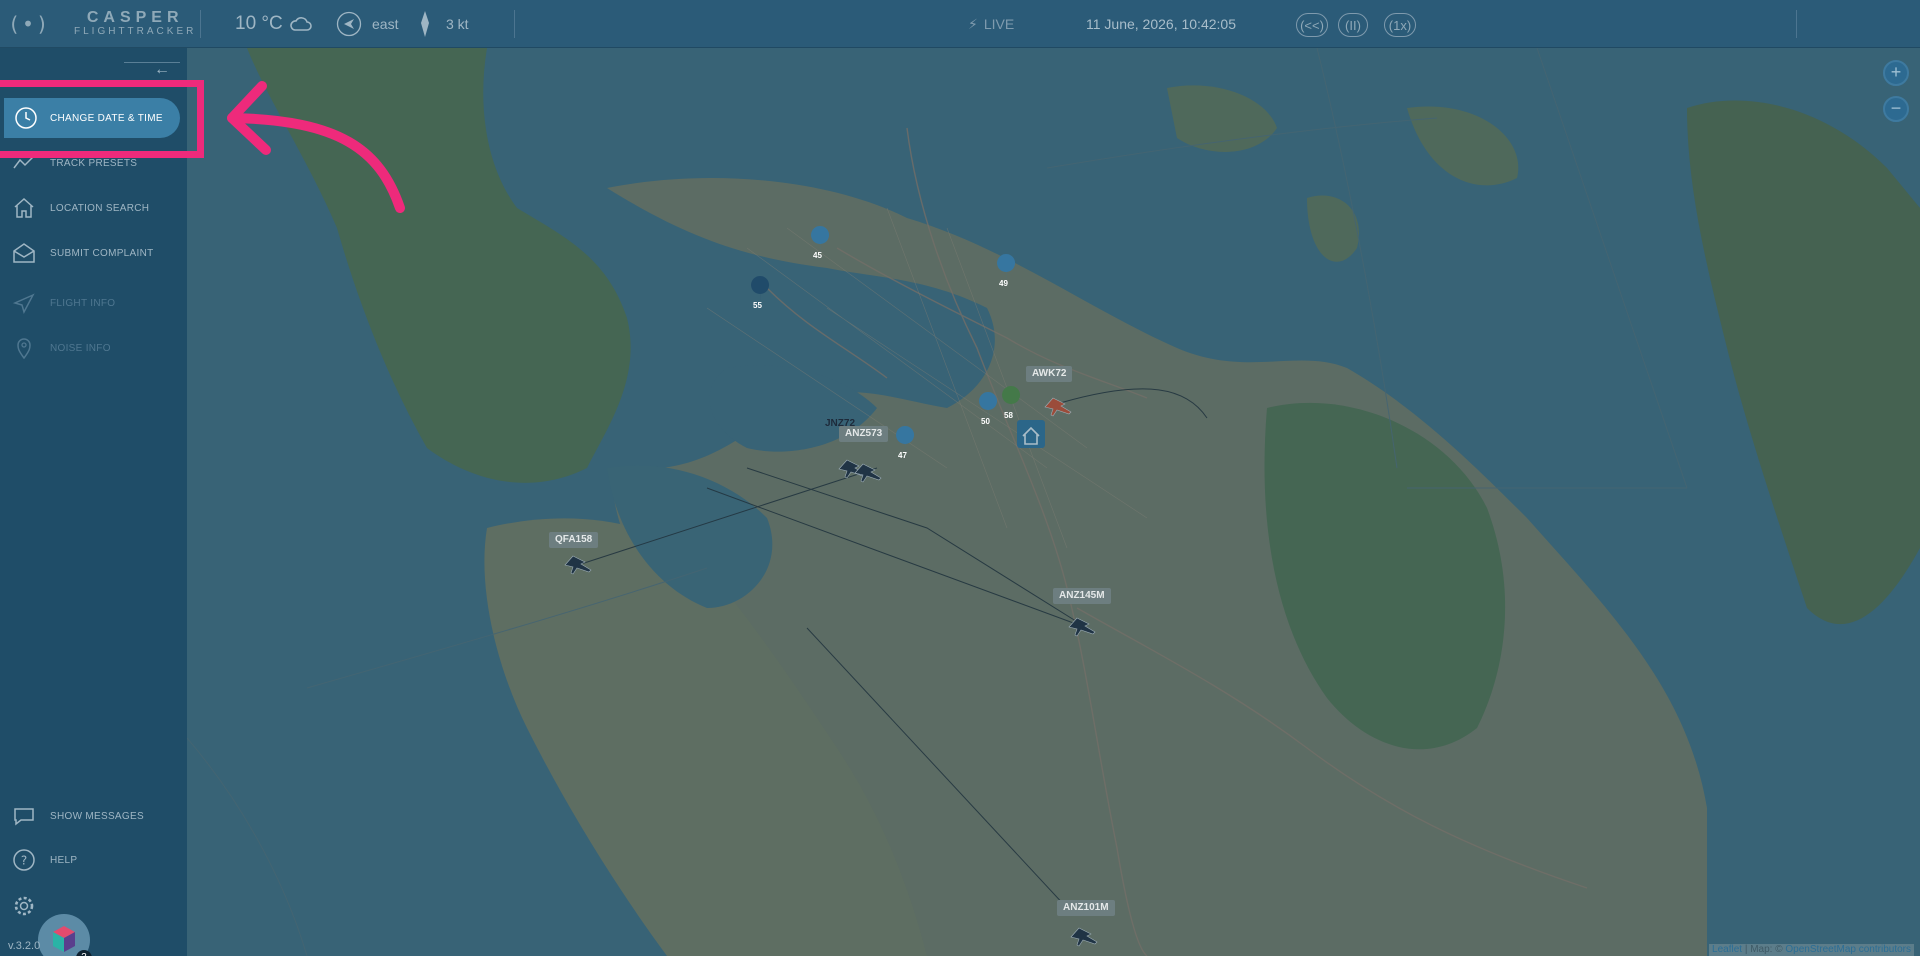 Image resolution: width=1920 pixels, height=956 pixels. I want to click on envelope-icon, so click(24, 253).